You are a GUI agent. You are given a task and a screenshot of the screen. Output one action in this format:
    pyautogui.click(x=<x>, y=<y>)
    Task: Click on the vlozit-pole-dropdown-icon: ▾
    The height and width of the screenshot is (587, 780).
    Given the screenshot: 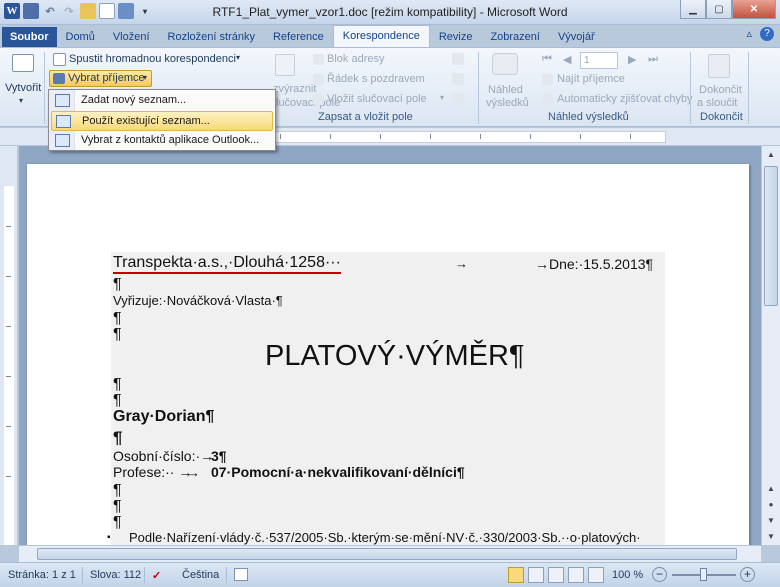 What is the action you would take?
    pyautogui.click(x=442, y=97)
    